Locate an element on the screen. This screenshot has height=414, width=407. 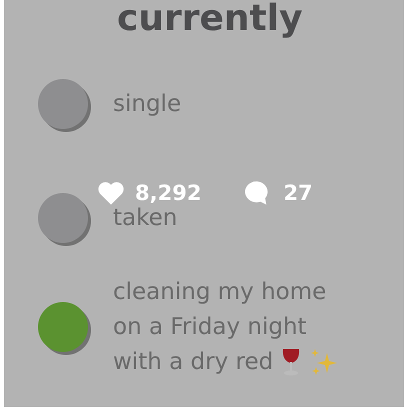
heart-icon is located at coordinates (111, 193).